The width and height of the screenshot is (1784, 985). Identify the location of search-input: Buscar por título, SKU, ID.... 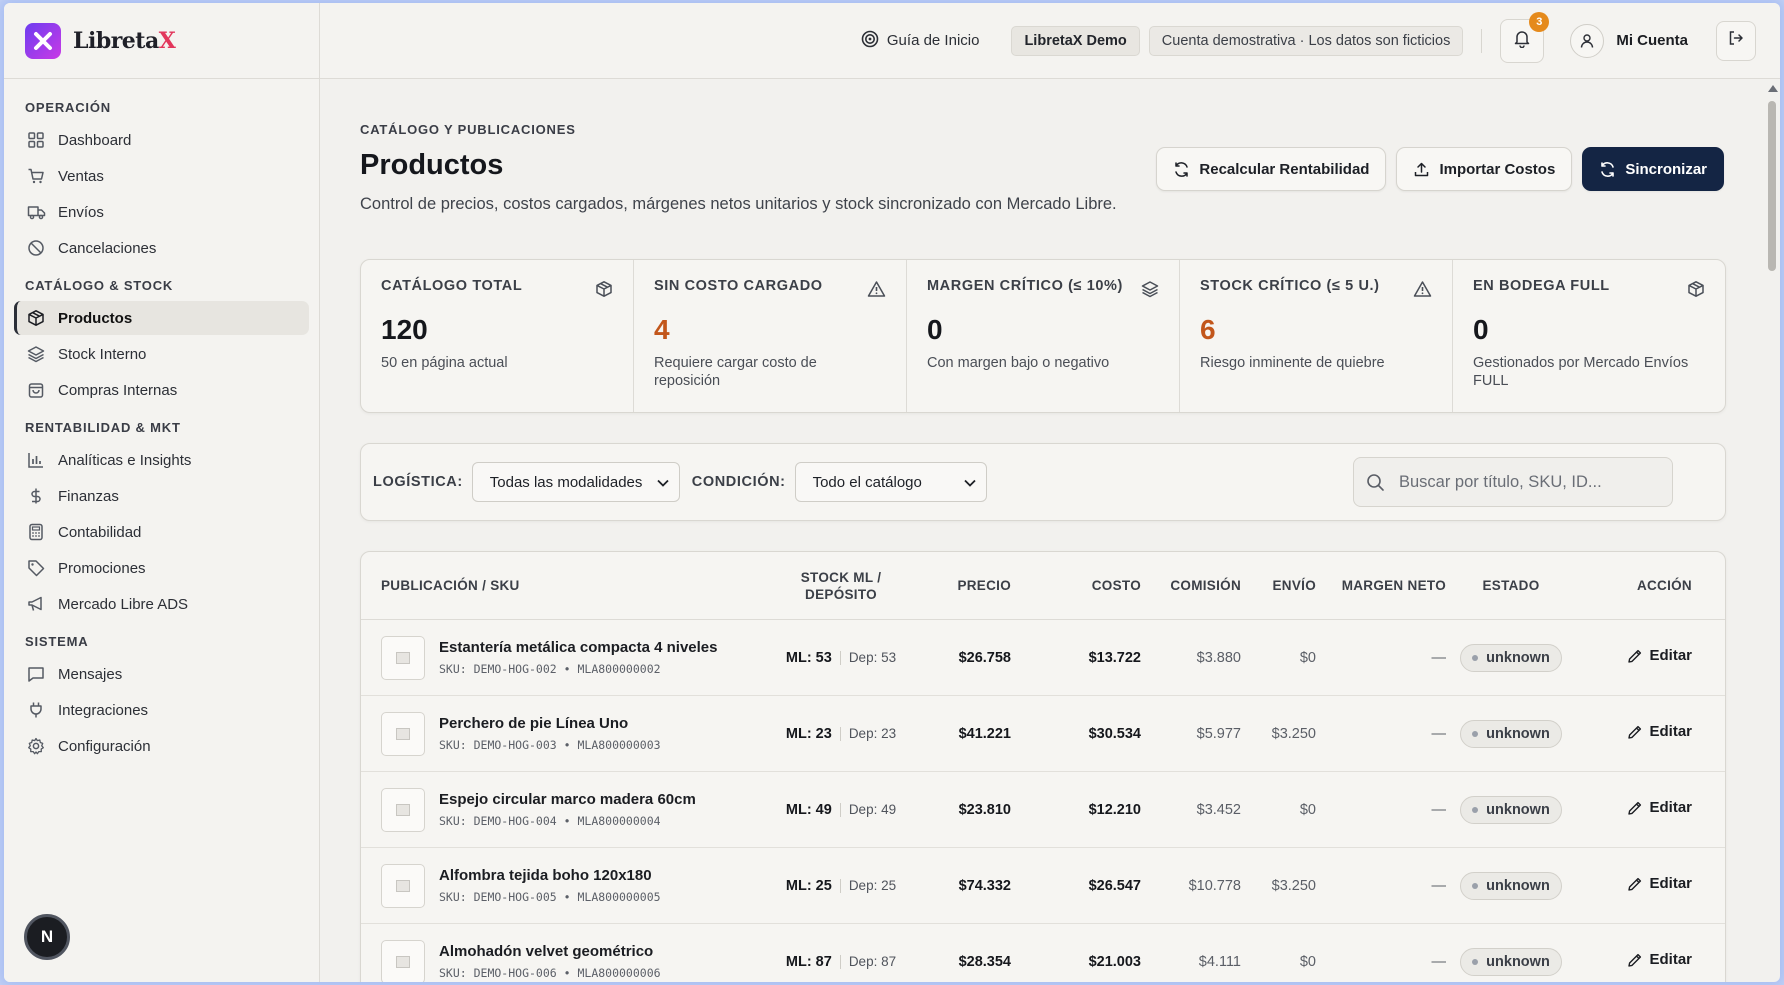
(1513, 482).